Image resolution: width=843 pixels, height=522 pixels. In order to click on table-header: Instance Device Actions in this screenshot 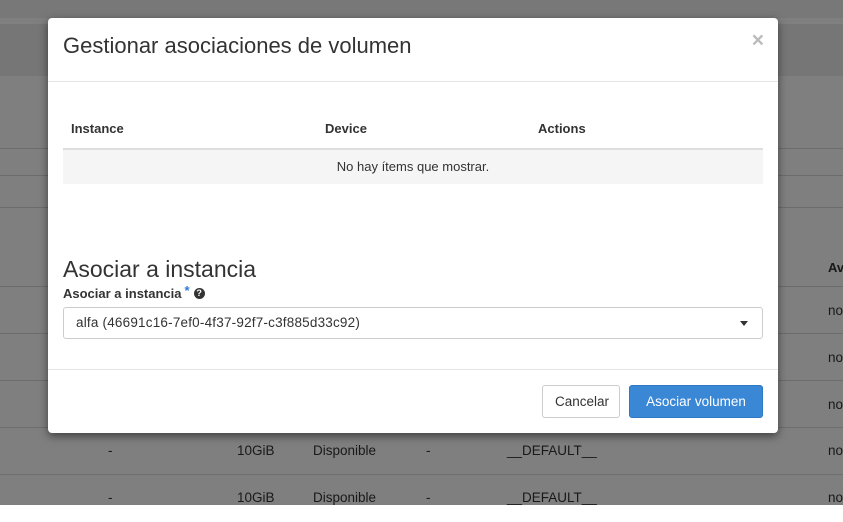, I will do `click(413, 134)`.